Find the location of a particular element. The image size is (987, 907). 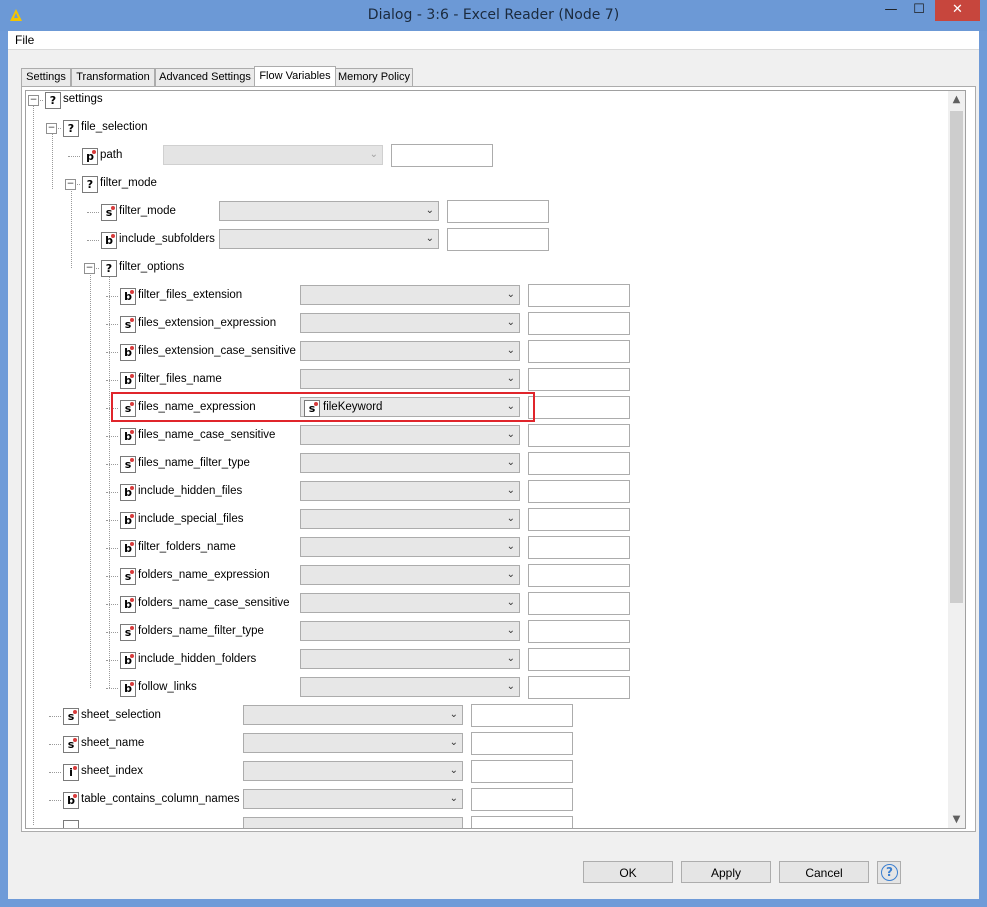

tab-transformation: Transformation is located at coordinates (113, 77).